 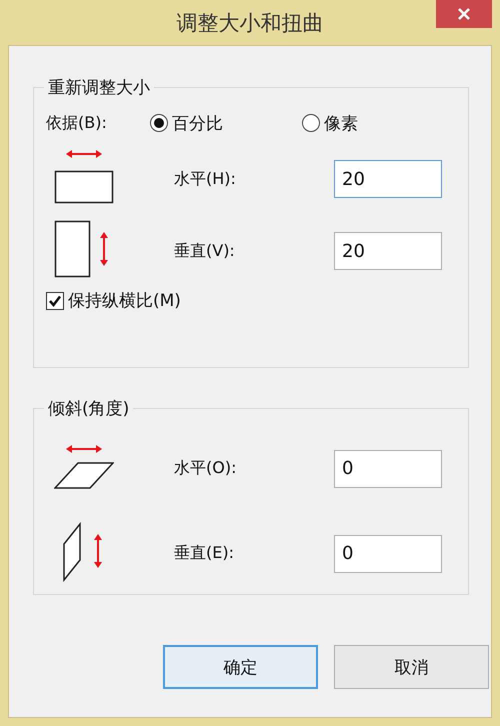 What do you see at coordinates (206, 468) in the screenshot?
I see `field-label: 水平(O):` at bounding box center [206, 468].